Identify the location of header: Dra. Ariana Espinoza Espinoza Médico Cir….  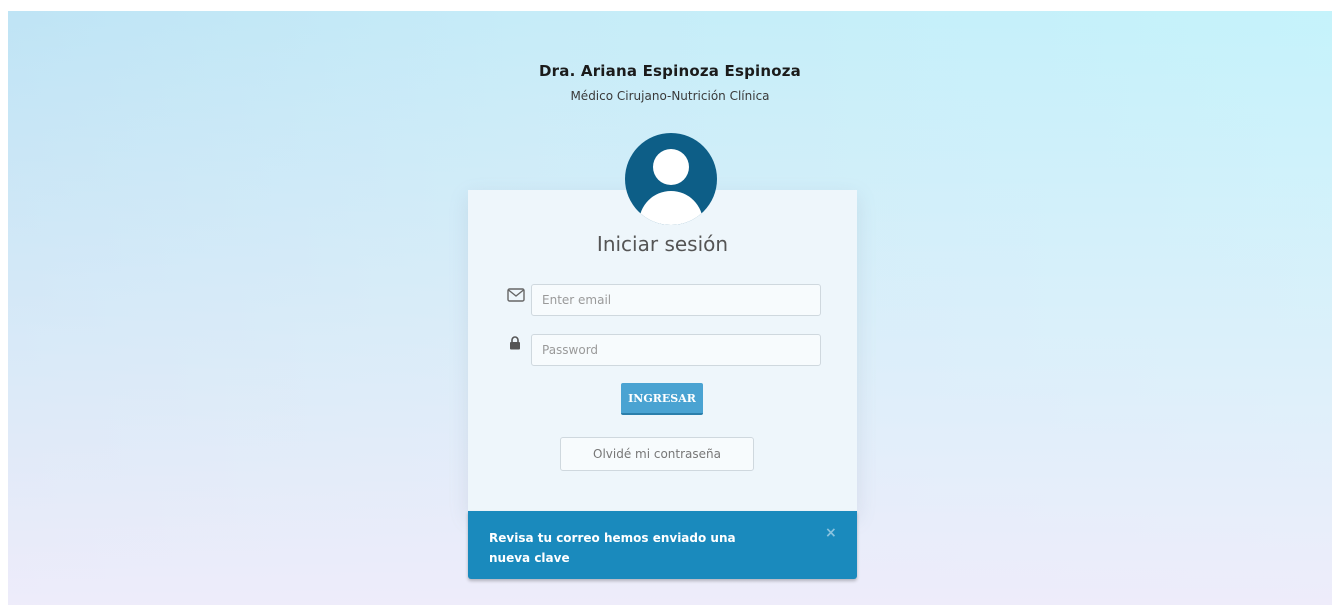
(670, 82).